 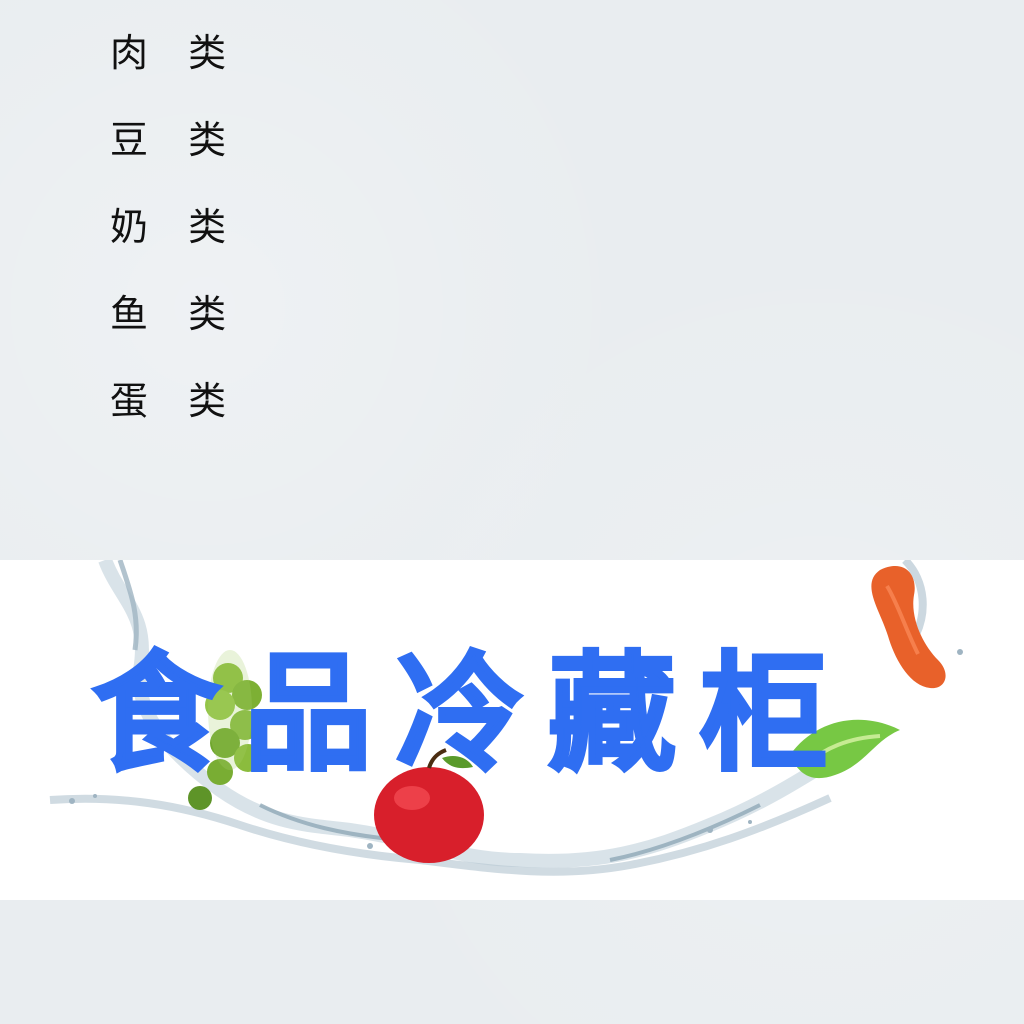 I want to click on category-list: 肉 类 豆 类 奶 类 鱼 类 蛋 类, so click(x=175, y=245).